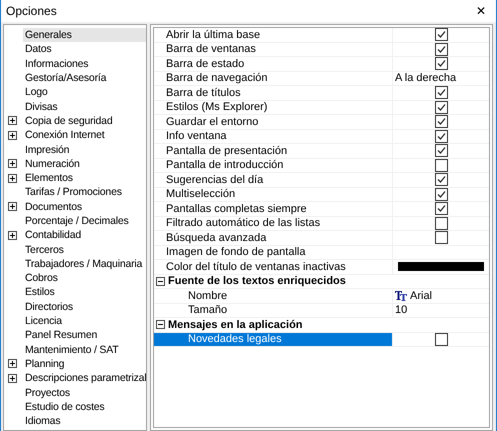  I want to click on property-name: Tamaño, so click(208, 310).